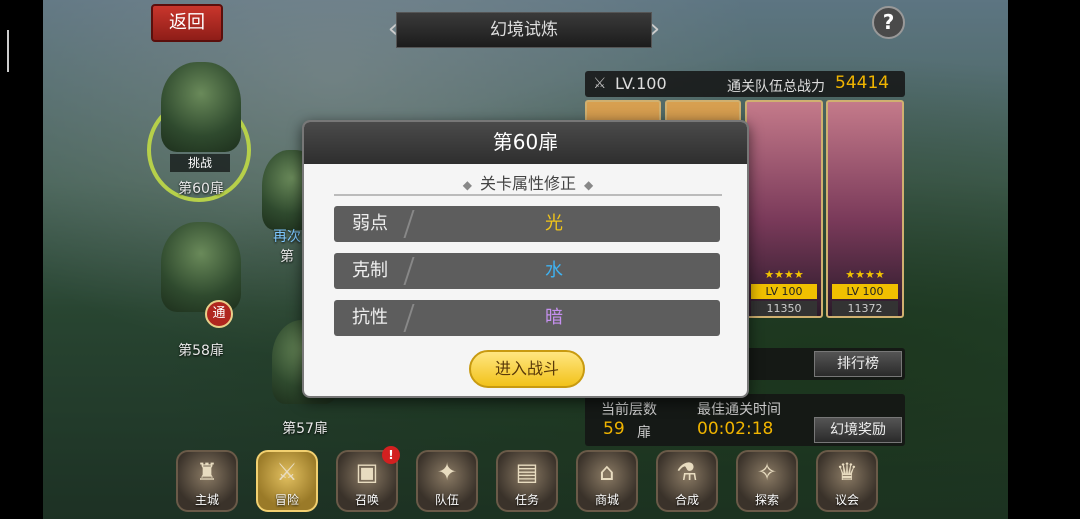 The height and width of the screenshot is (519, 1080). What do you see at coordinates (686, 500) in the screenshot?
I see `nav-label: 合成` at bounding box center [686, 500].